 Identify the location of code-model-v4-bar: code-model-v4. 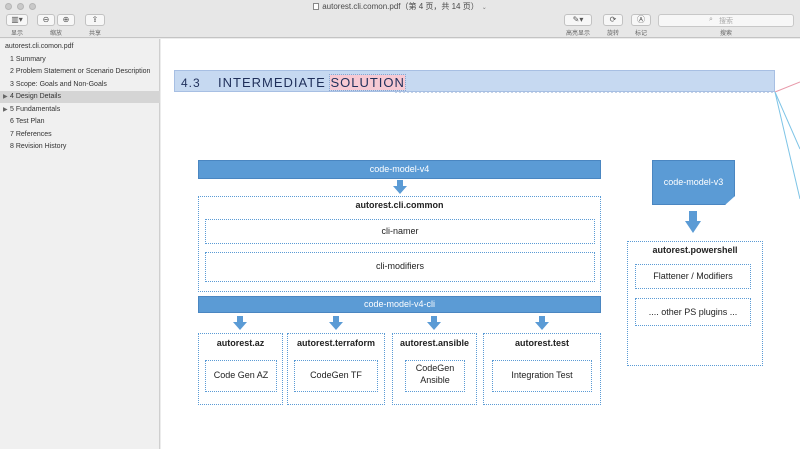
(399, 169).